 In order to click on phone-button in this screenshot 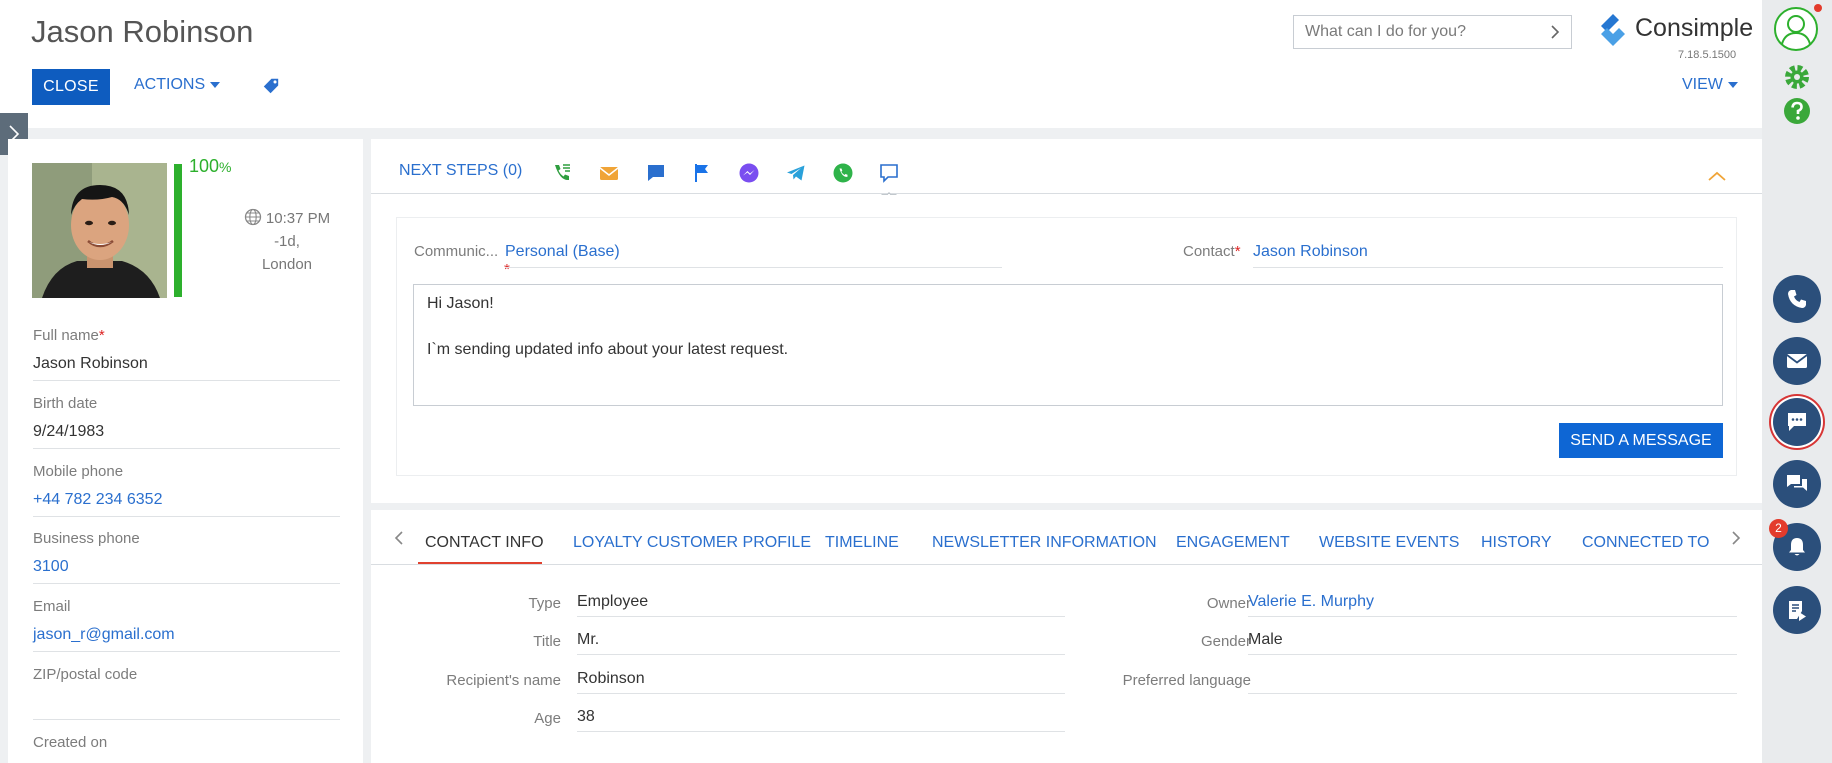, I will do `click(1797, 299)`.